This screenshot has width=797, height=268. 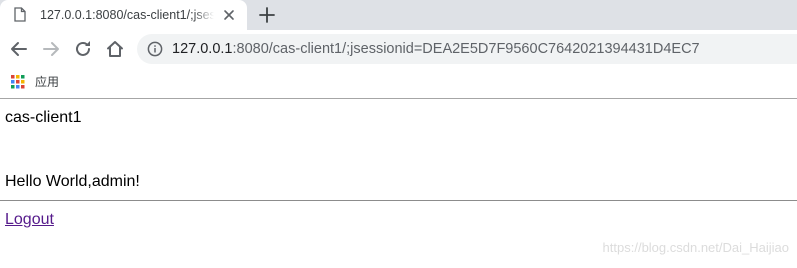 I want to click on url-host: 127.0.0.1, so click(x=202, y=49).